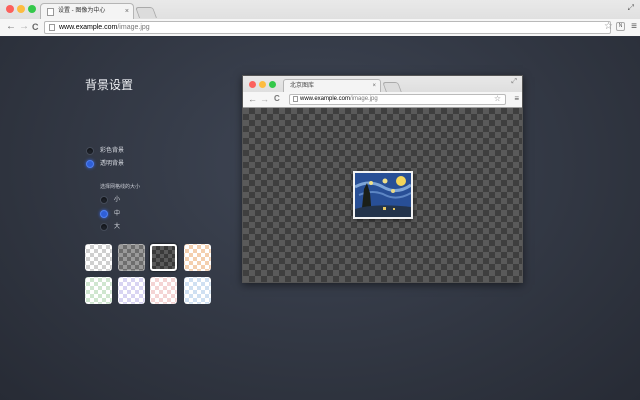 The image size is (640, 400). Describe the element at coordinates (516, 98) in the screenshot. I see `preview-menu-icon: ≡` at that location.